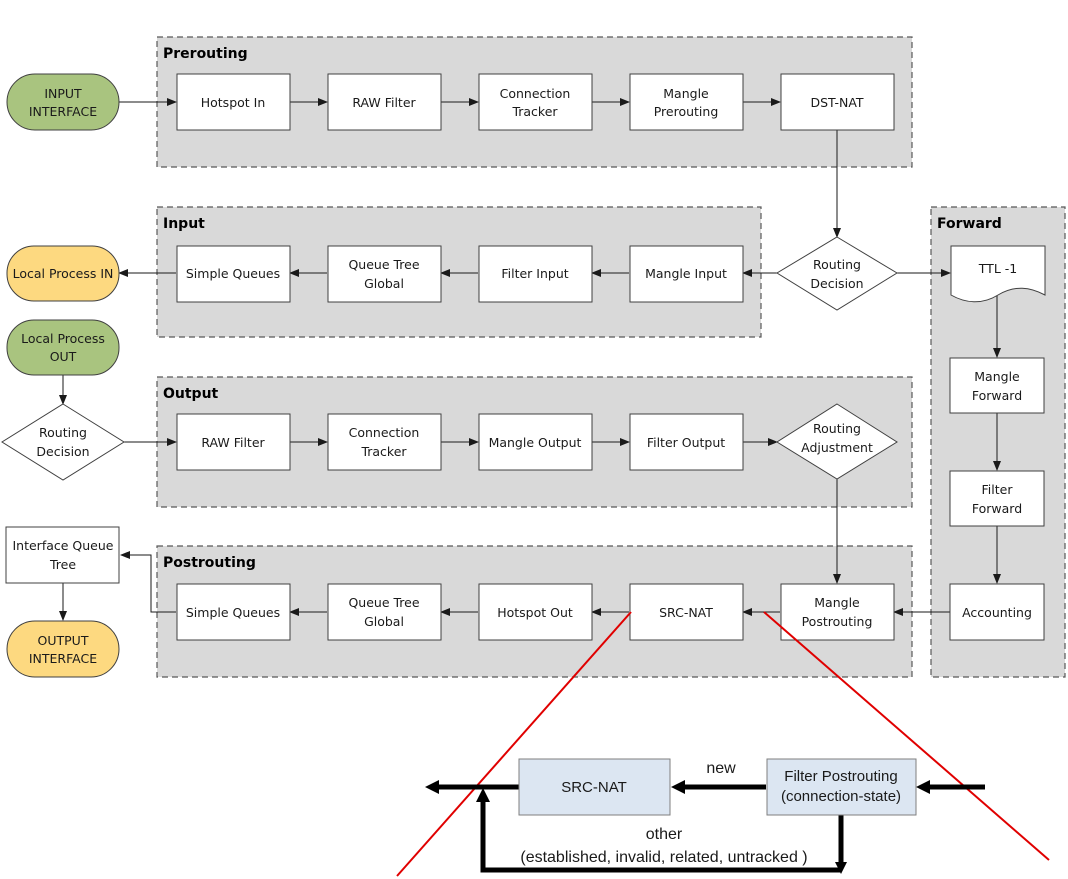 Image resolution: width=1068 pixels, height=879 pixels. I want to click on postrouting-step-queue-tree-global: Queue Tree Global, so click(384, 612).